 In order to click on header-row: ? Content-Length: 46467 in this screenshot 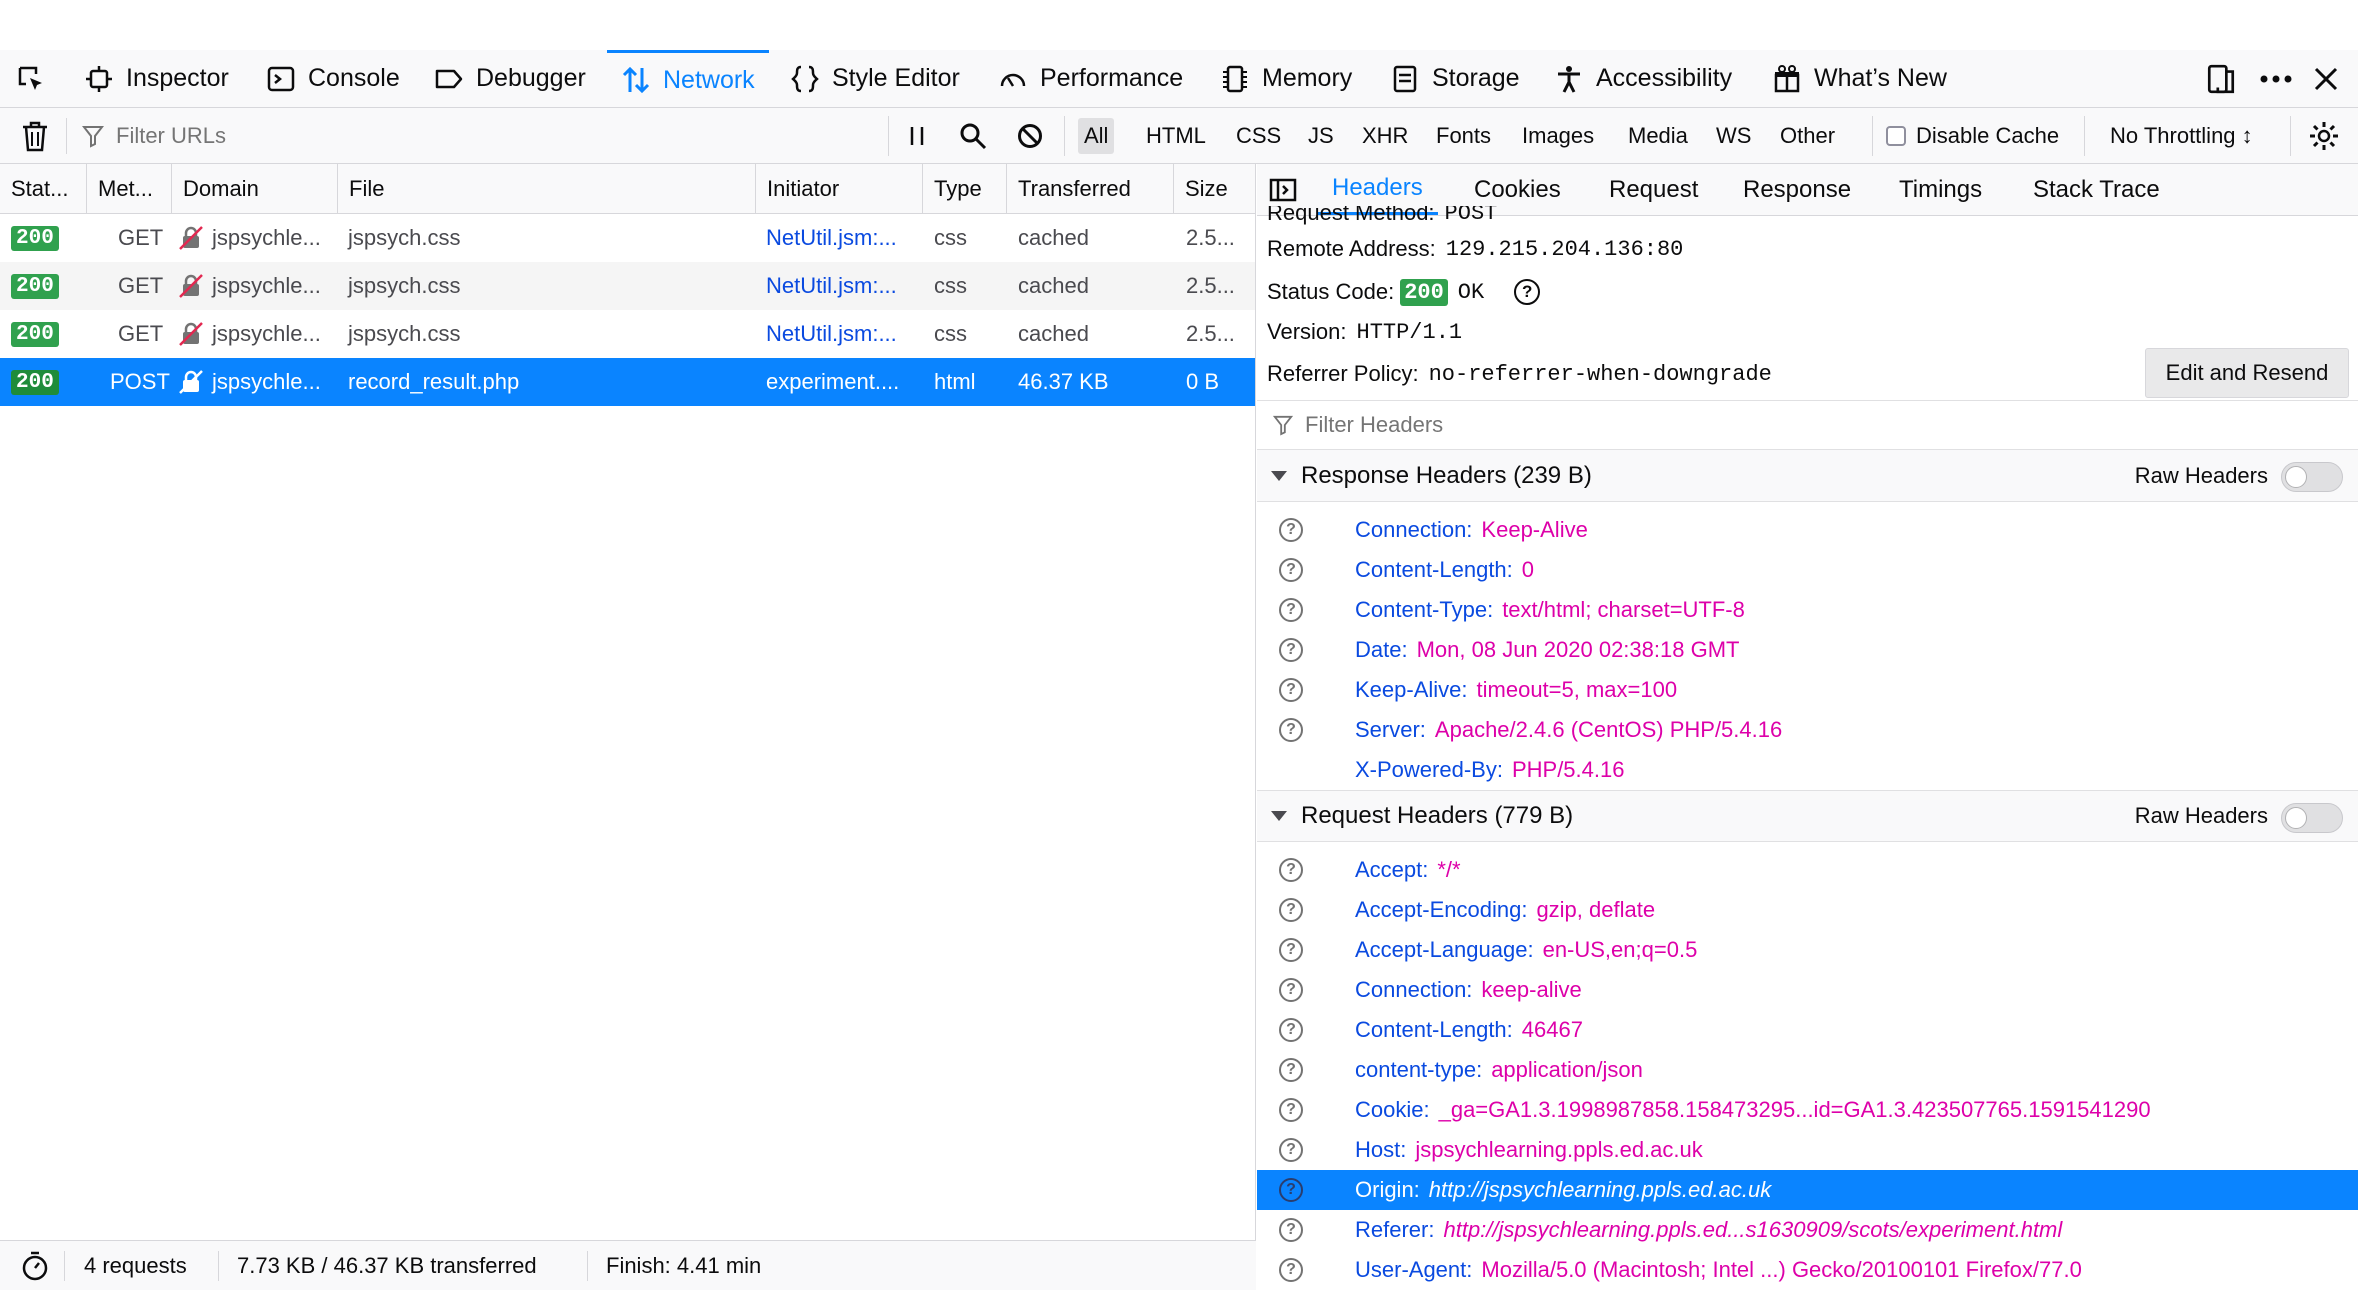, I will do `click(1807, 1030)`.